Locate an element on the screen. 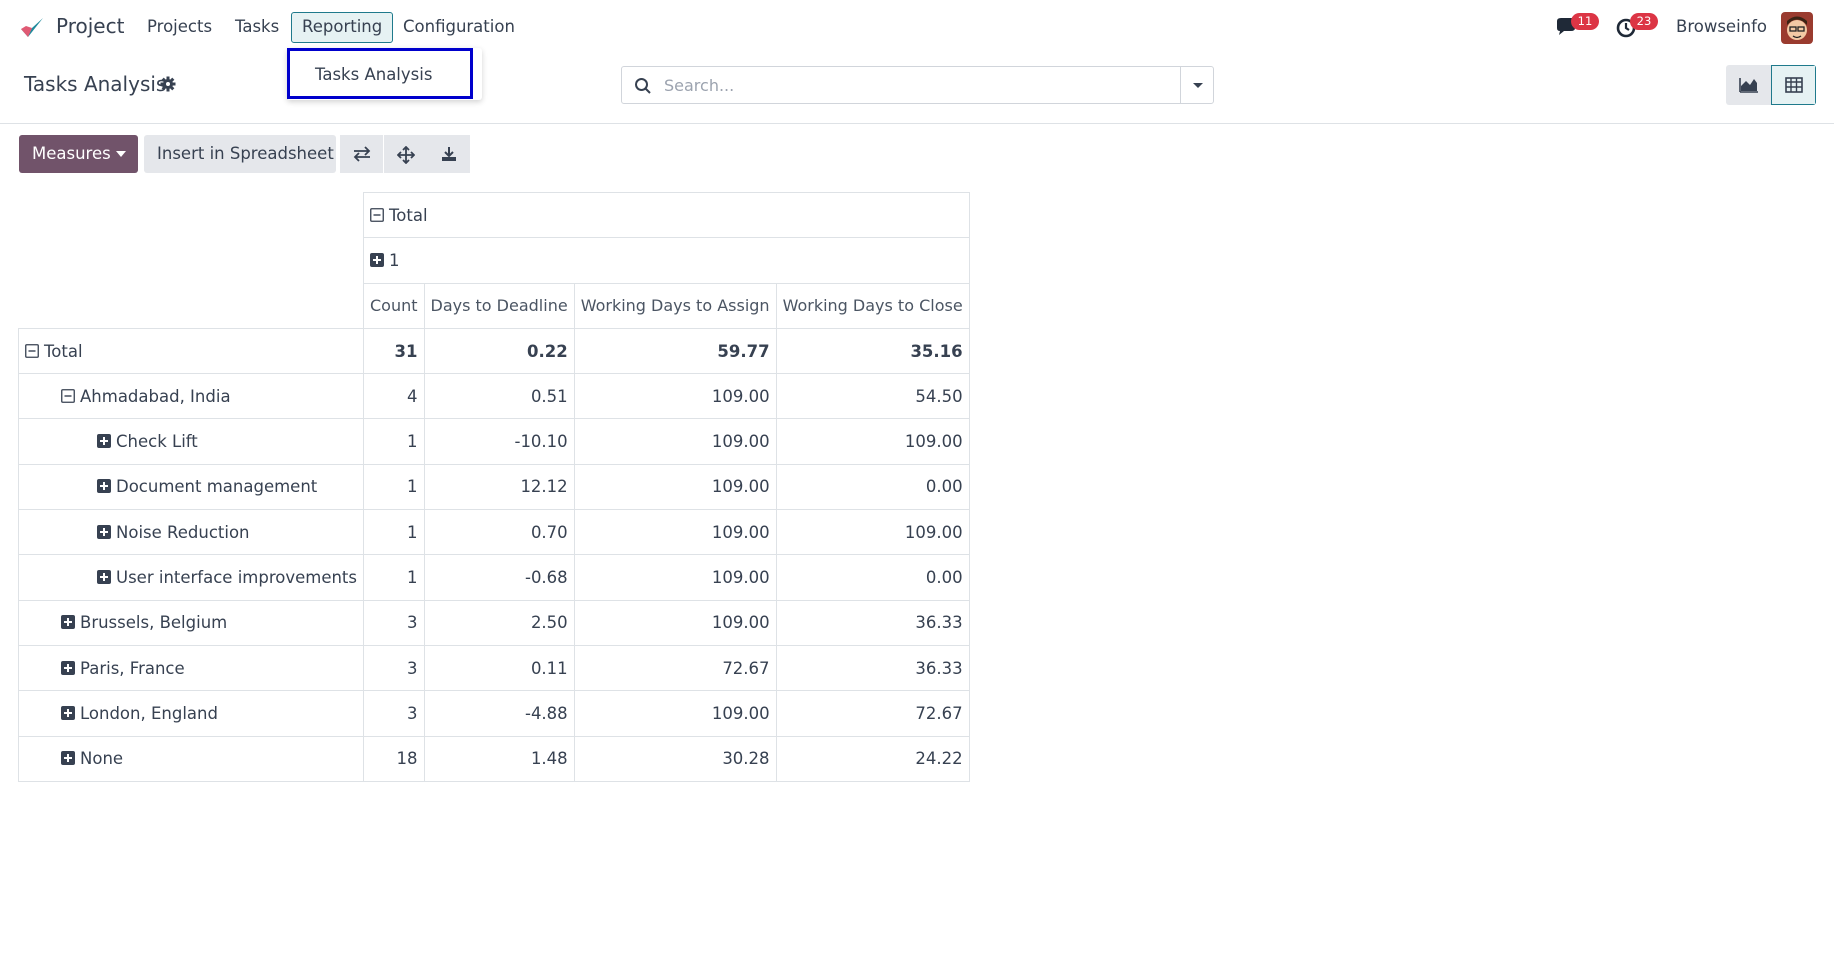  cell-value: 12.12 is located at coordinates (499, 487).